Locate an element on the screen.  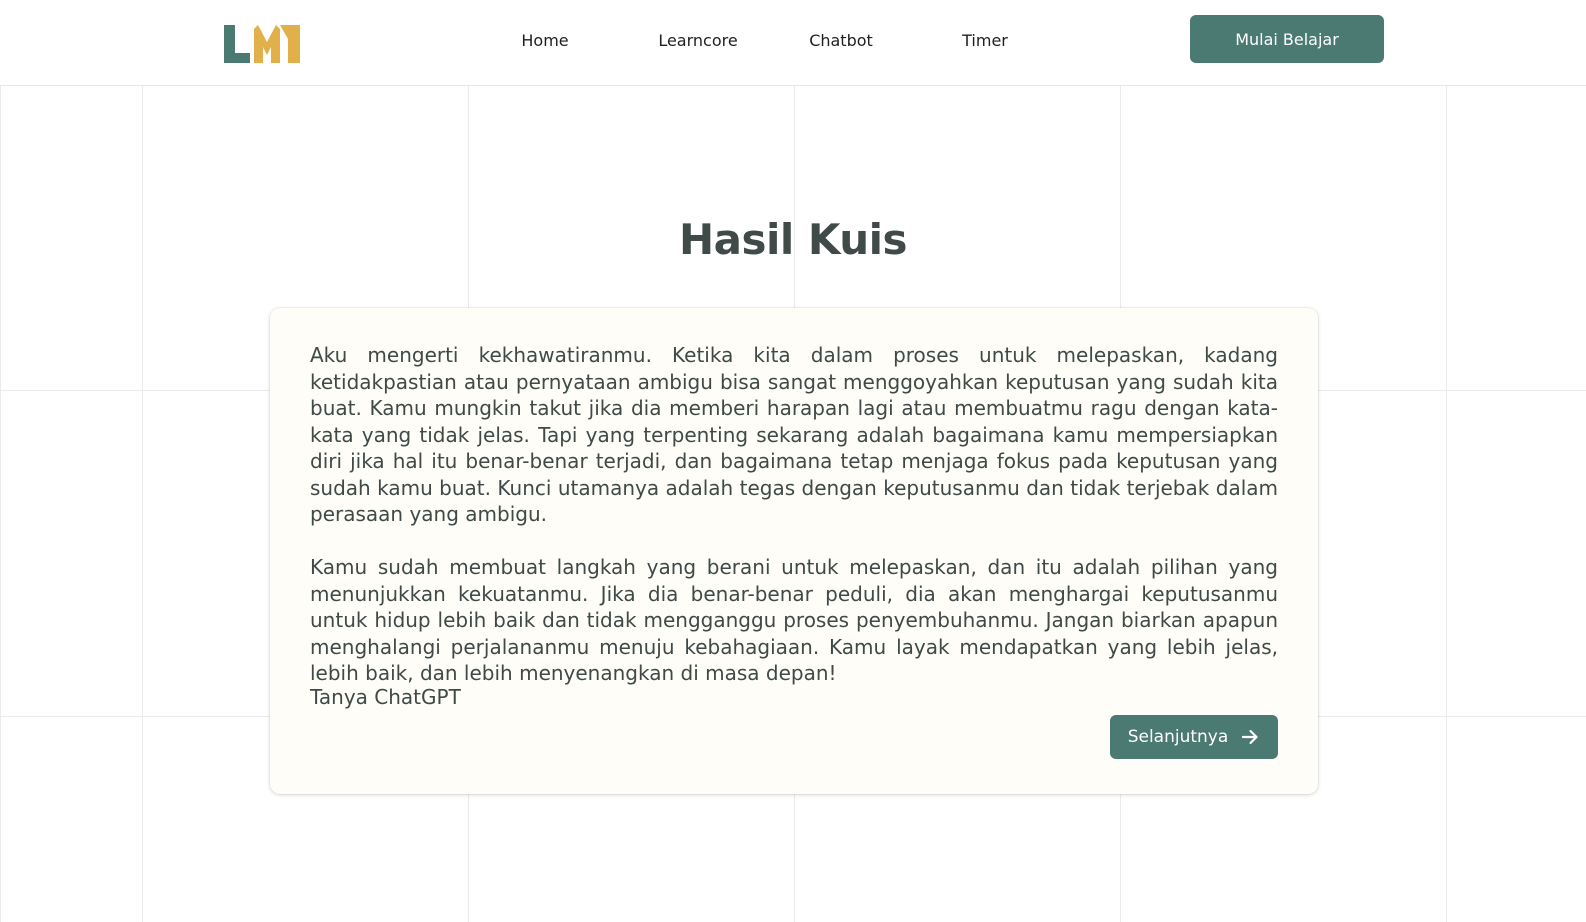
logo-icon is located at coordinates (262, 44).